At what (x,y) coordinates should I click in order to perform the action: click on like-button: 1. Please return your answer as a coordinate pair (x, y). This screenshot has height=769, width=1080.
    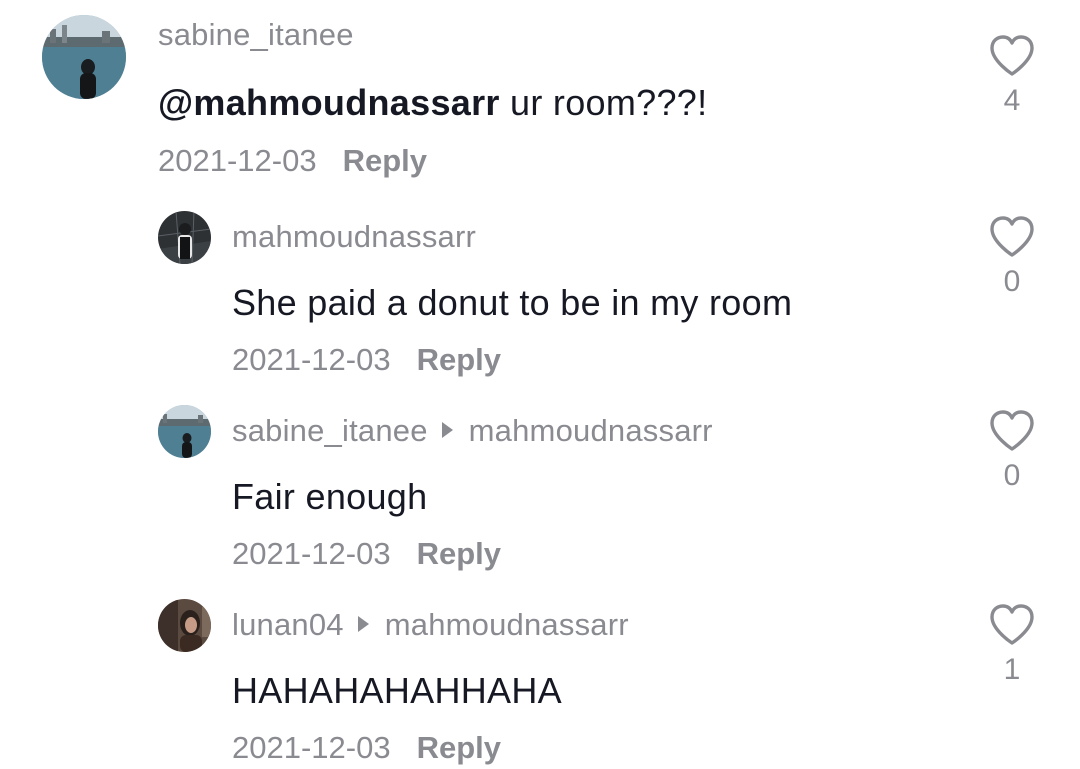
    Looking at the image, I should click on (1012, 645).